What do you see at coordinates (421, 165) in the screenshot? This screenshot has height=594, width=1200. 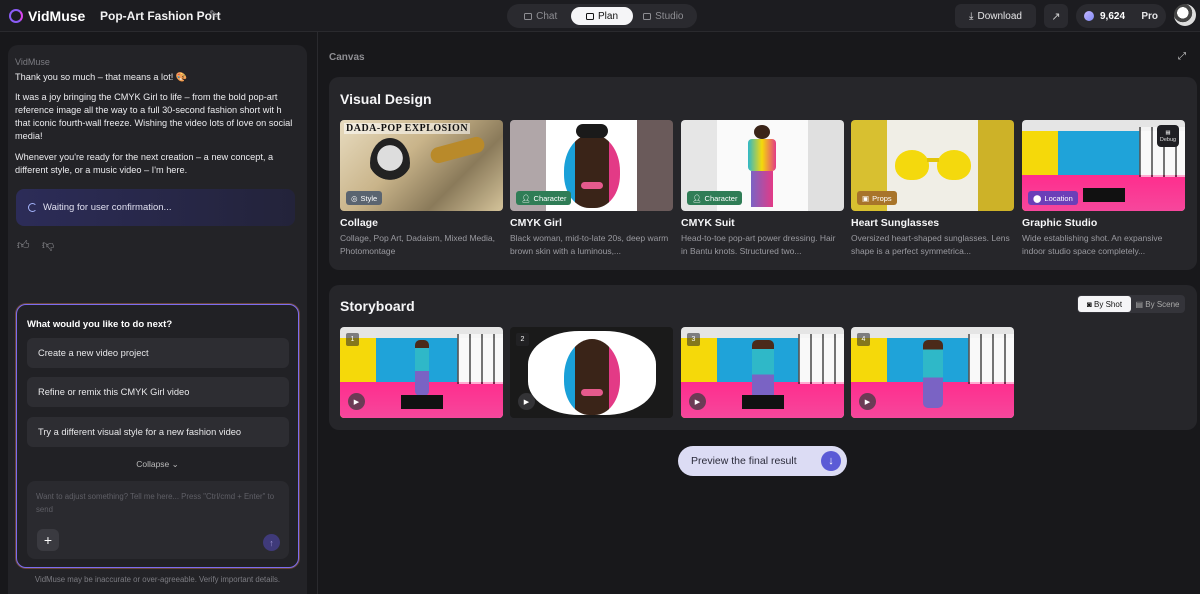 I see `card-thumbnail: DADA-POP EXPLOSION ◎ Style` at bounding box center [421, 165].